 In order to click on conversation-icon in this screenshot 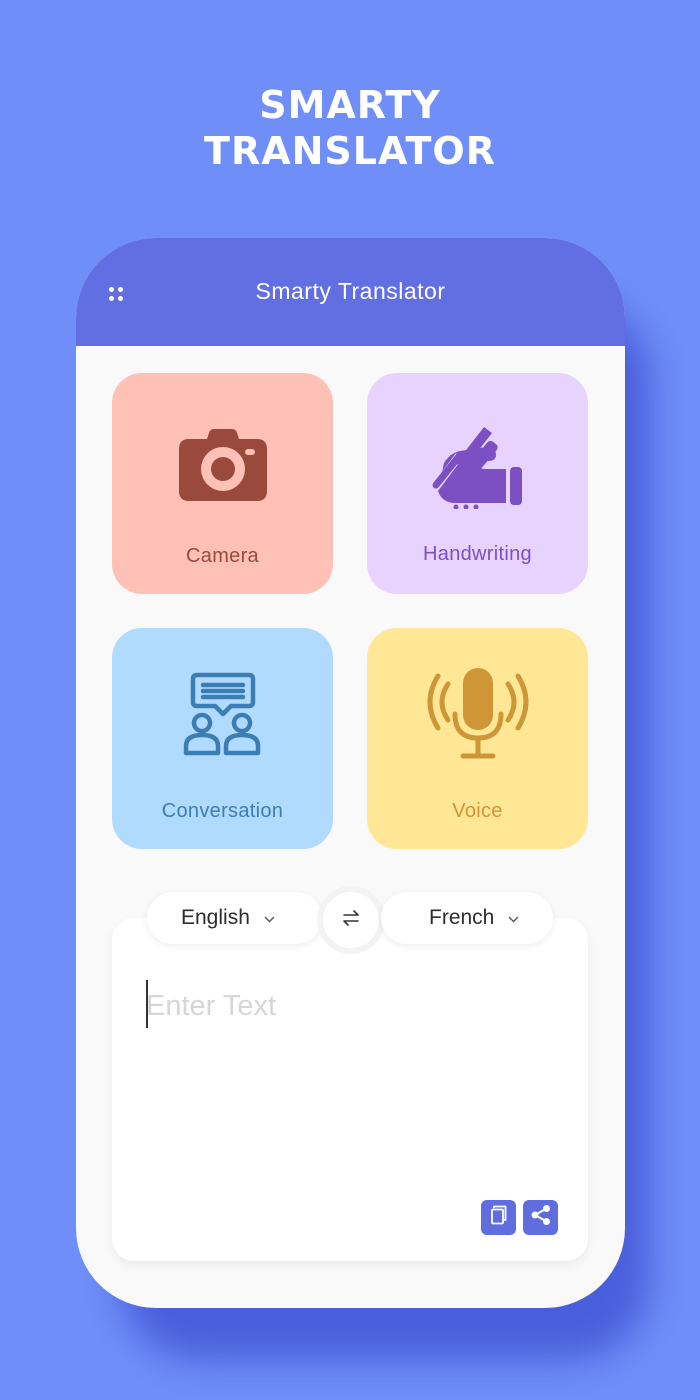, I will do `click(222, 714)`.